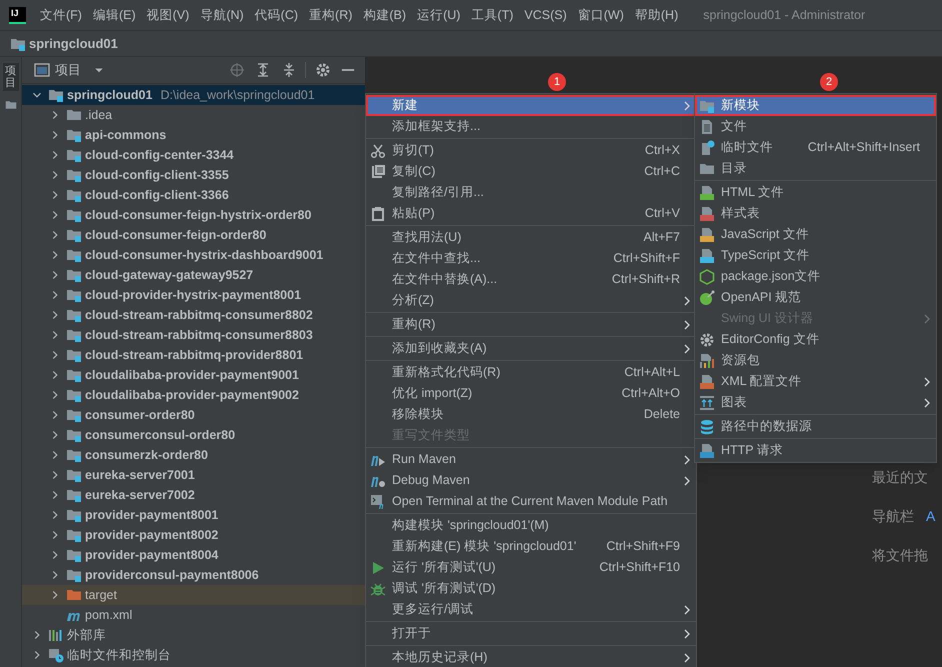 The width and height of the screenshot is (942, 667). I want to click on tree-label: cloud-config-center-3344, so click(159, 155).